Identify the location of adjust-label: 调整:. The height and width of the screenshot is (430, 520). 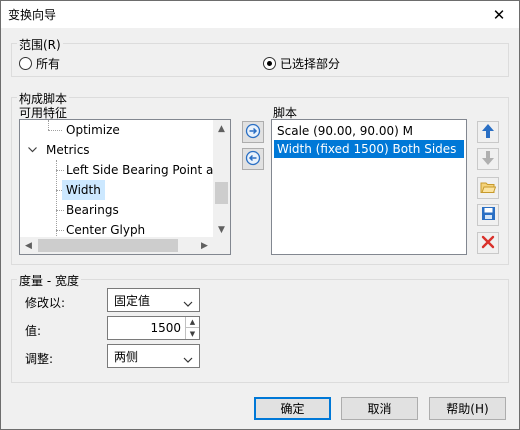
(39, 359).